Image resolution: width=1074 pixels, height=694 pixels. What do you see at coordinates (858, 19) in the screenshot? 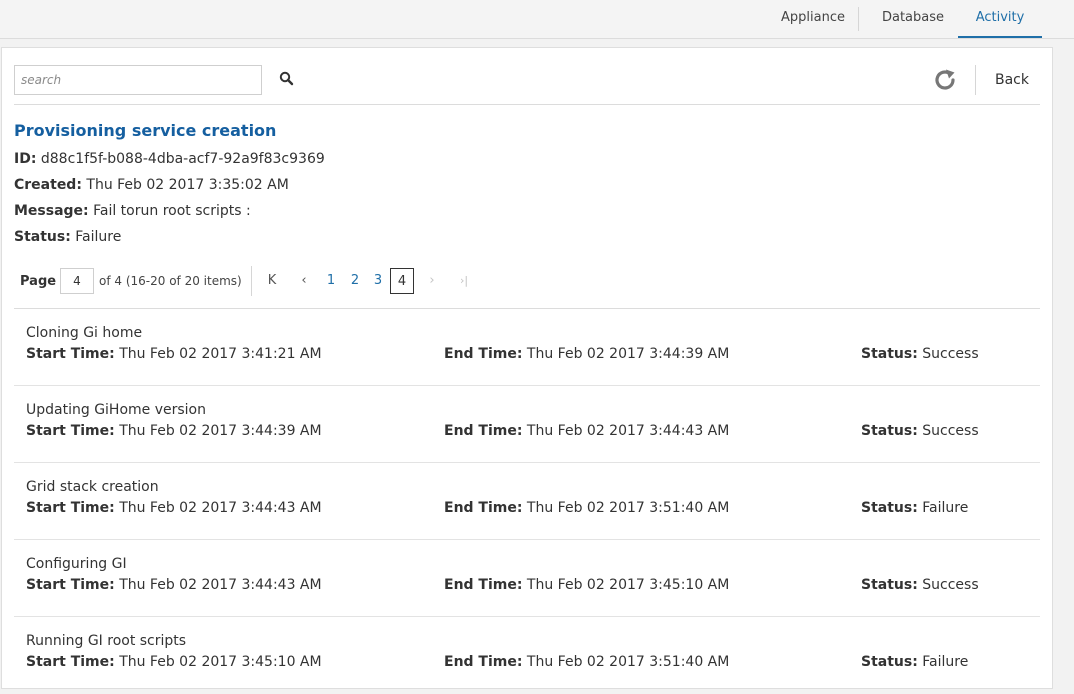
I see `tab-divider` at bounding box center [858, 19].